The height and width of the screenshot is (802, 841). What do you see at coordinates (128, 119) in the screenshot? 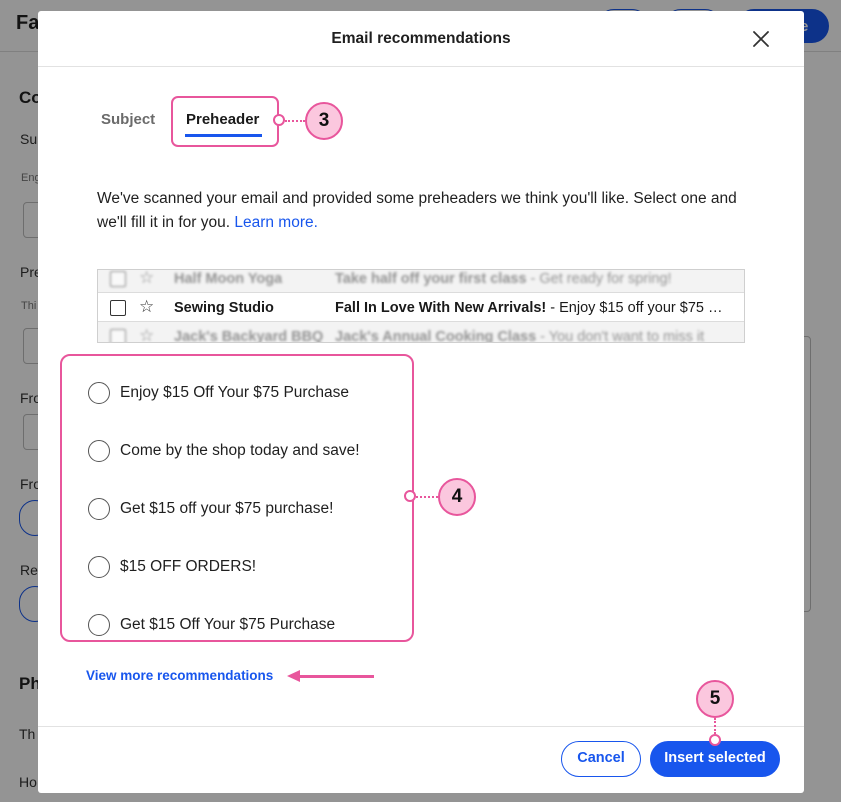
I see `tab-subject: Subject` at bounding box center [128, 119].